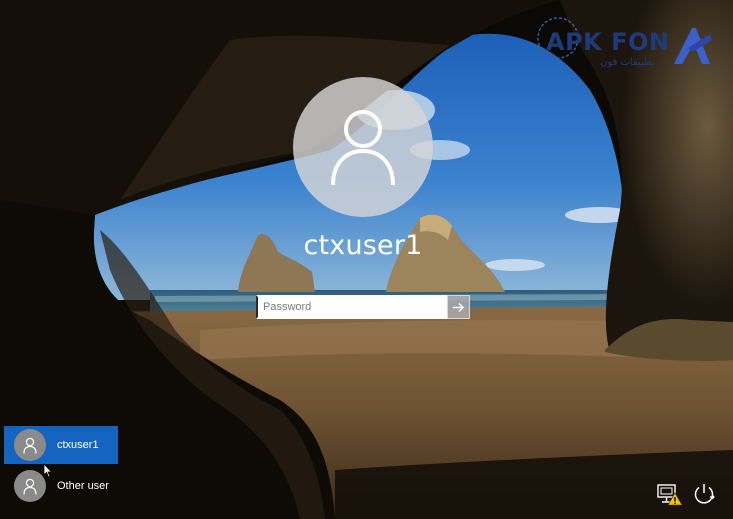 The height and width of the screenshot is (519, 733). What do you see at coordinates (351, 307) in the screenshot?
I see `password-input` at bounding box center [351, 307].